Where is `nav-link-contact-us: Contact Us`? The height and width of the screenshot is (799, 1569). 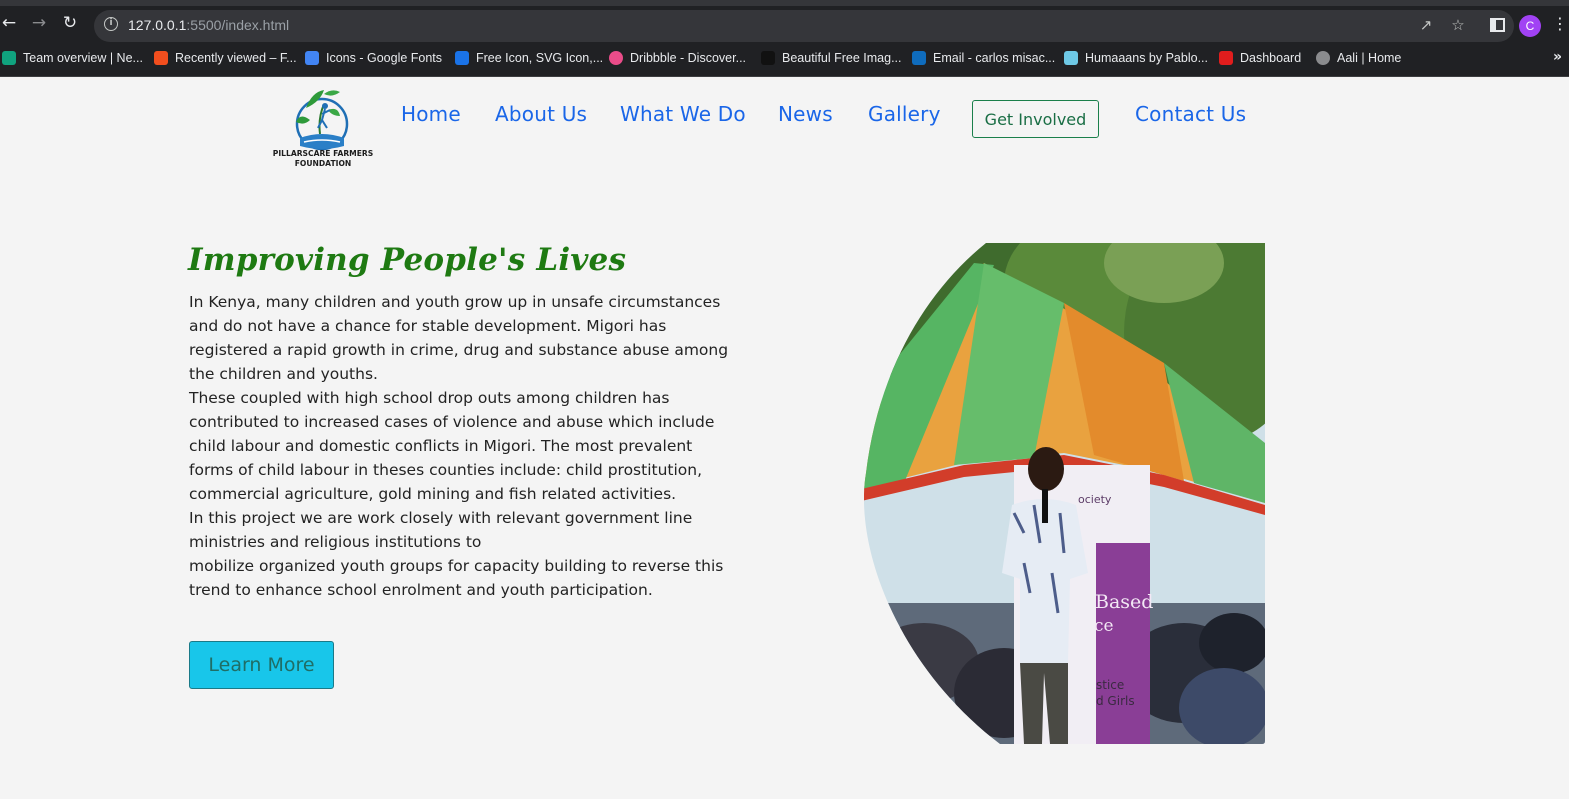
nav-link-contact-us: Contact Us is located at coordinates (1190, 114).